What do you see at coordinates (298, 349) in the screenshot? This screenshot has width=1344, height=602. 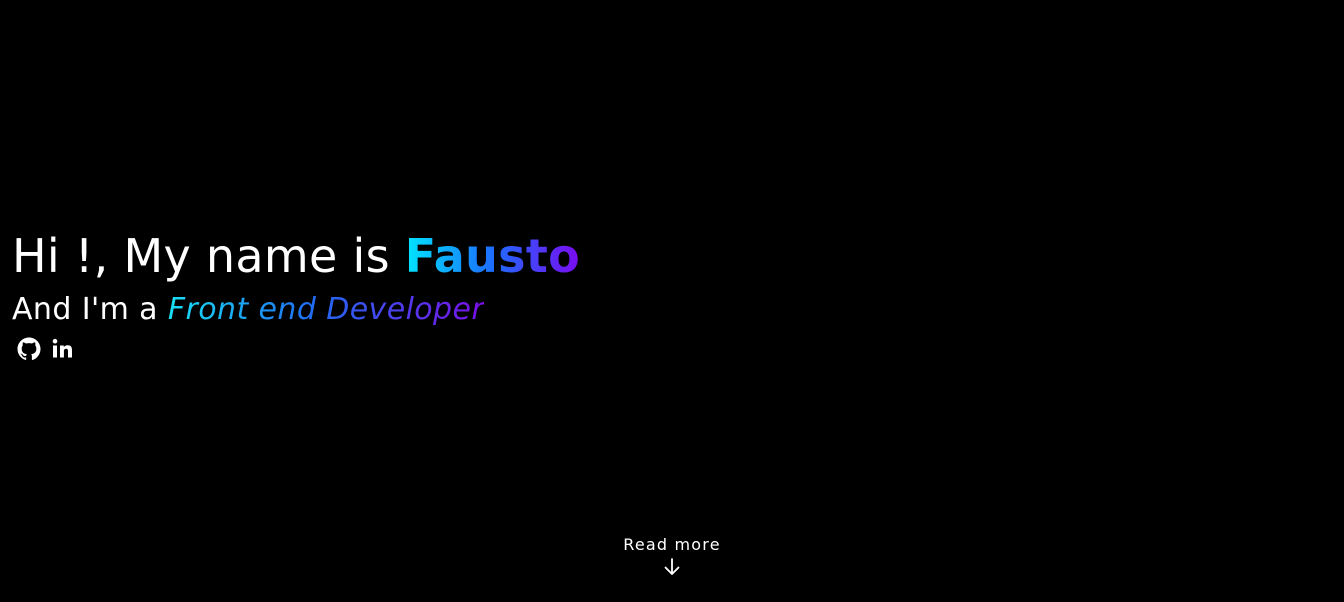 I see `social-links` at bounding box center [298, 349].